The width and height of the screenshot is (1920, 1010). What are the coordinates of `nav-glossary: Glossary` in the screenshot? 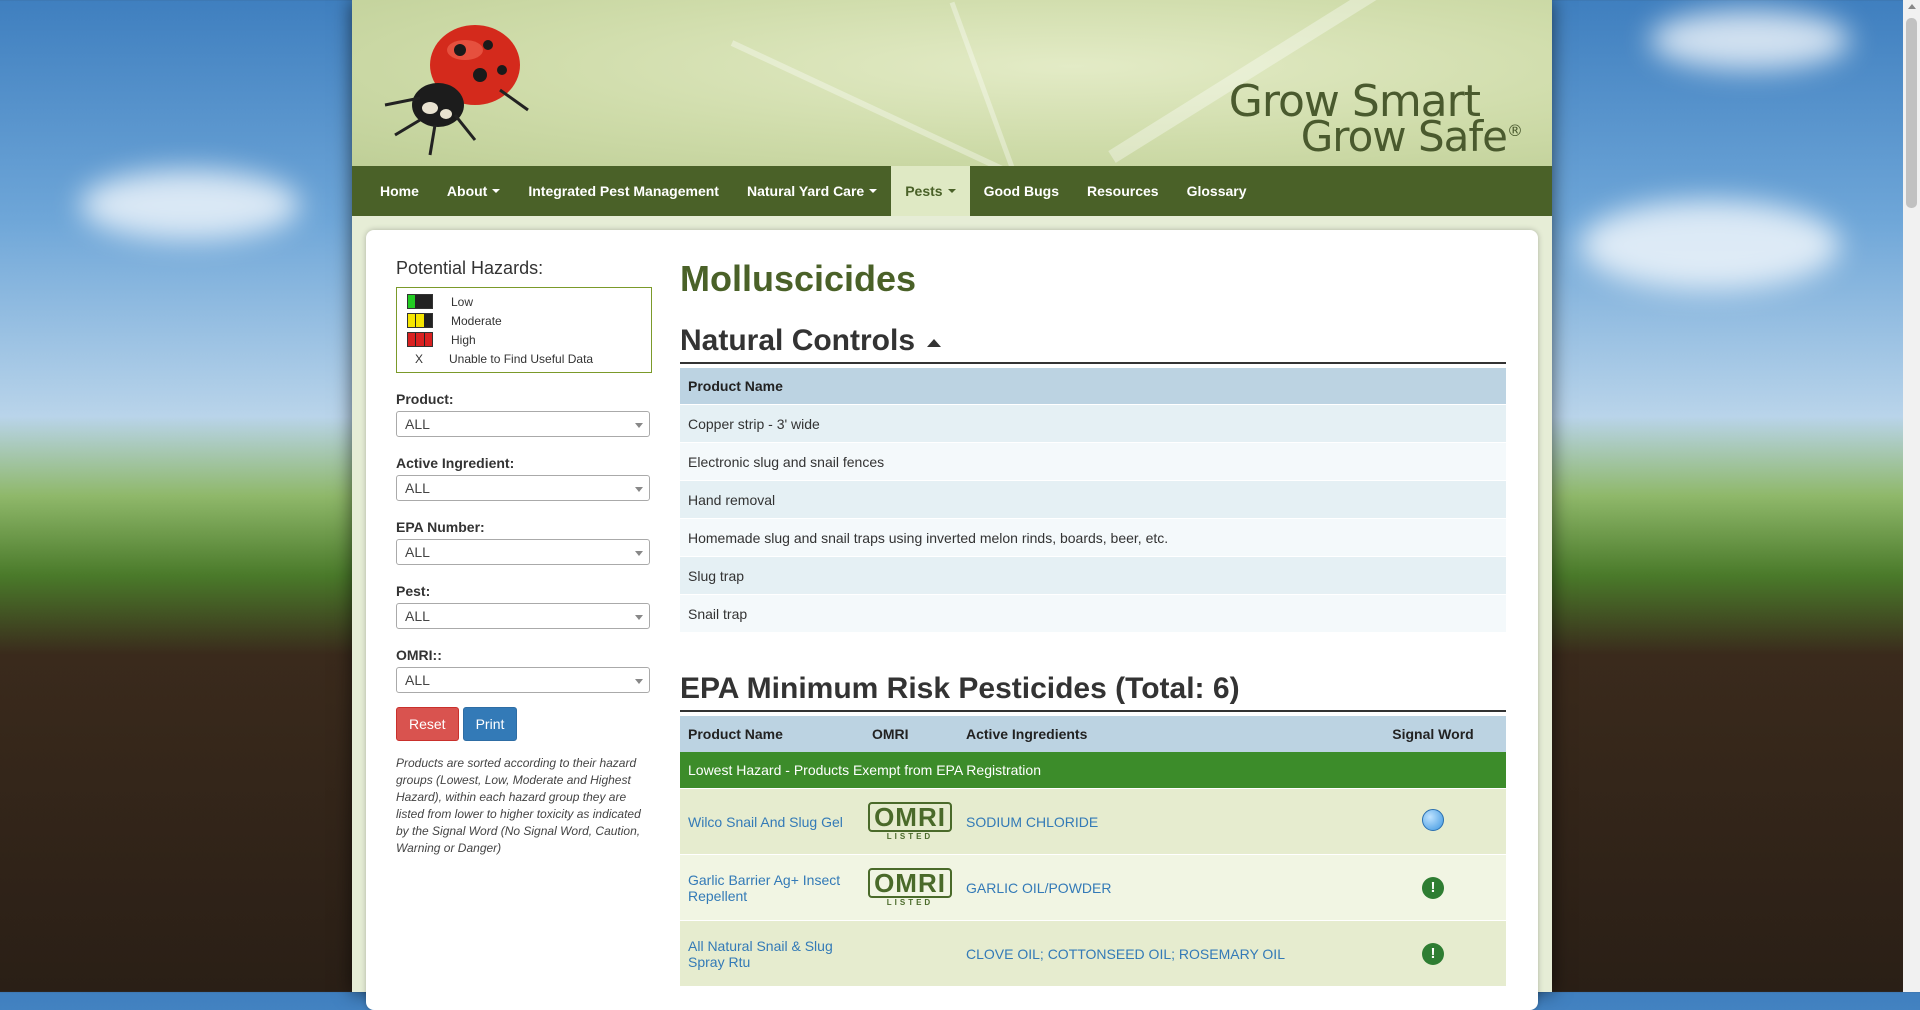 It's located at (1217, 191).